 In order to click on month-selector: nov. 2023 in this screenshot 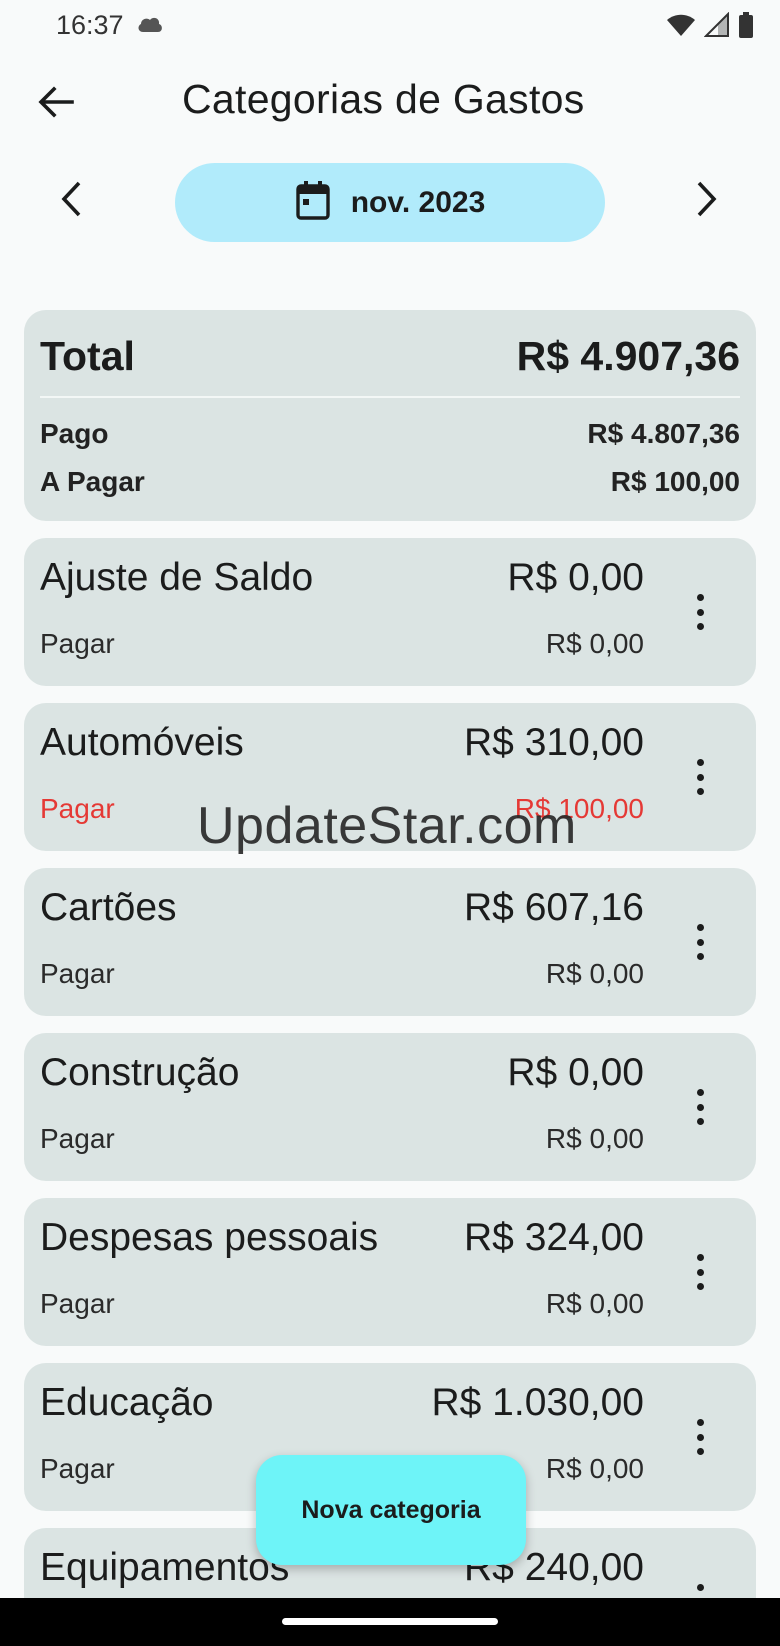, I will do `click(390, 201)`.